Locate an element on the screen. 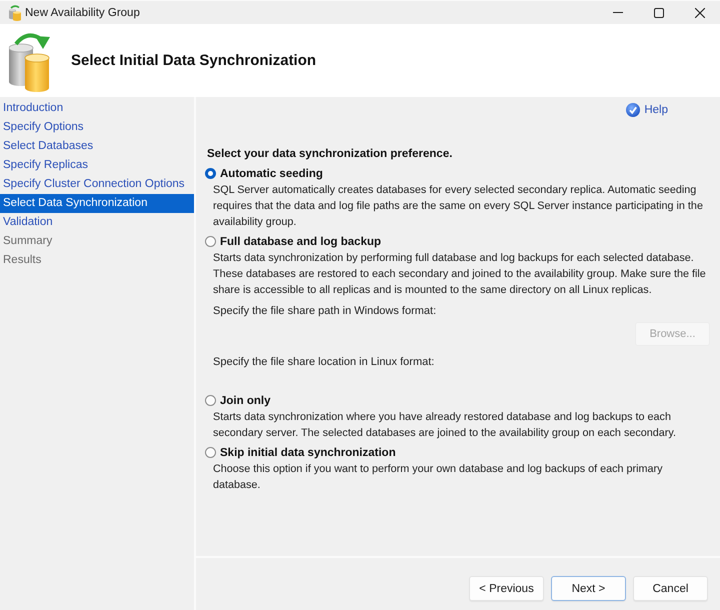 The image size is (720, 610). nav-item: Introduction is located at coordinates (97, 108).